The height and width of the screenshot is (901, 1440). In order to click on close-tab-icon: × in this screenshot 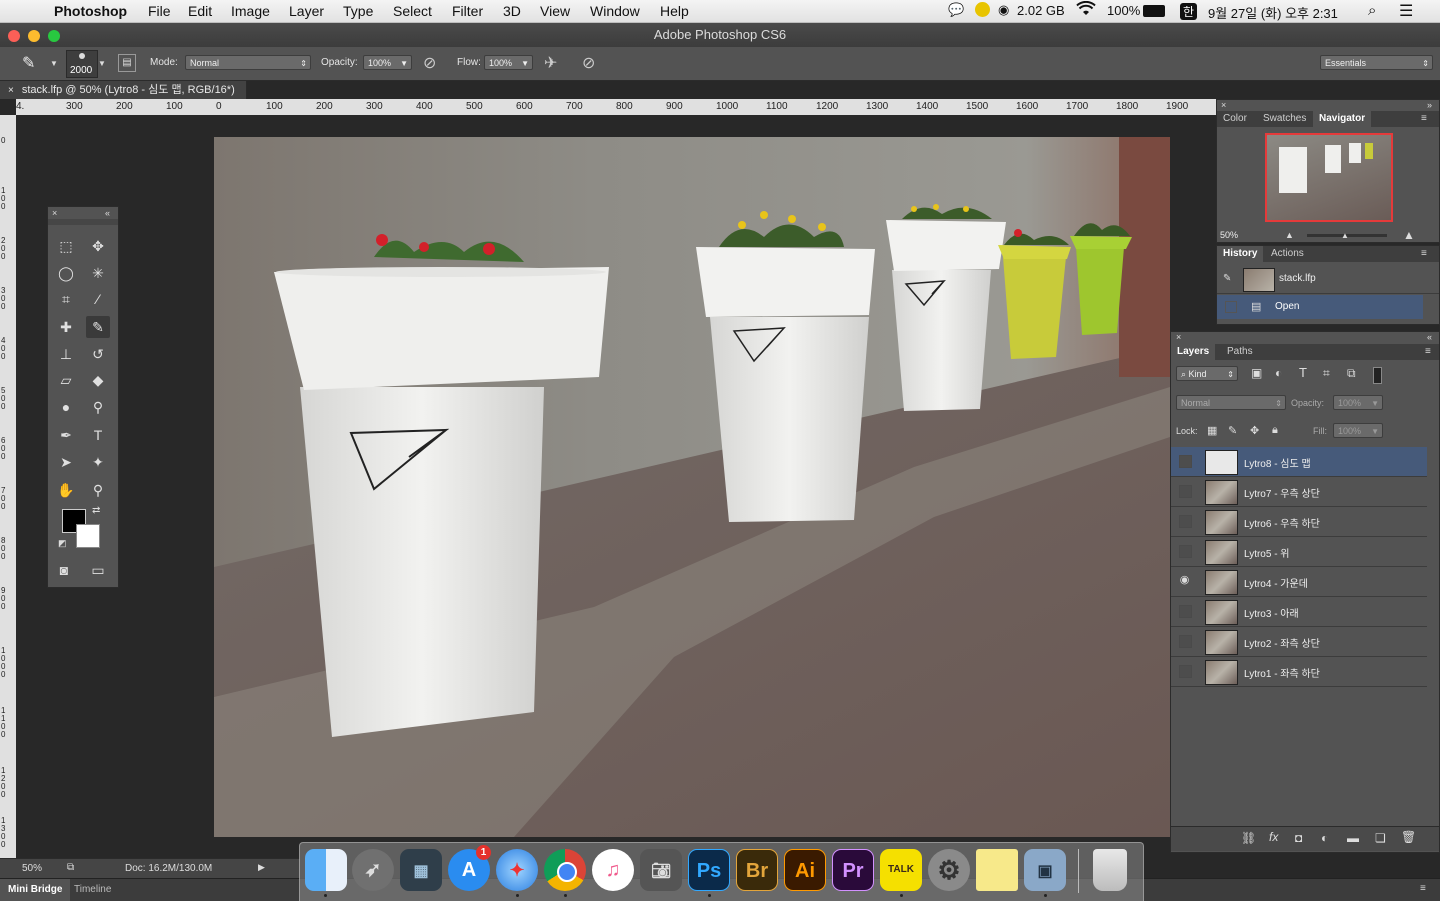, I will do `click(11, 90)`.